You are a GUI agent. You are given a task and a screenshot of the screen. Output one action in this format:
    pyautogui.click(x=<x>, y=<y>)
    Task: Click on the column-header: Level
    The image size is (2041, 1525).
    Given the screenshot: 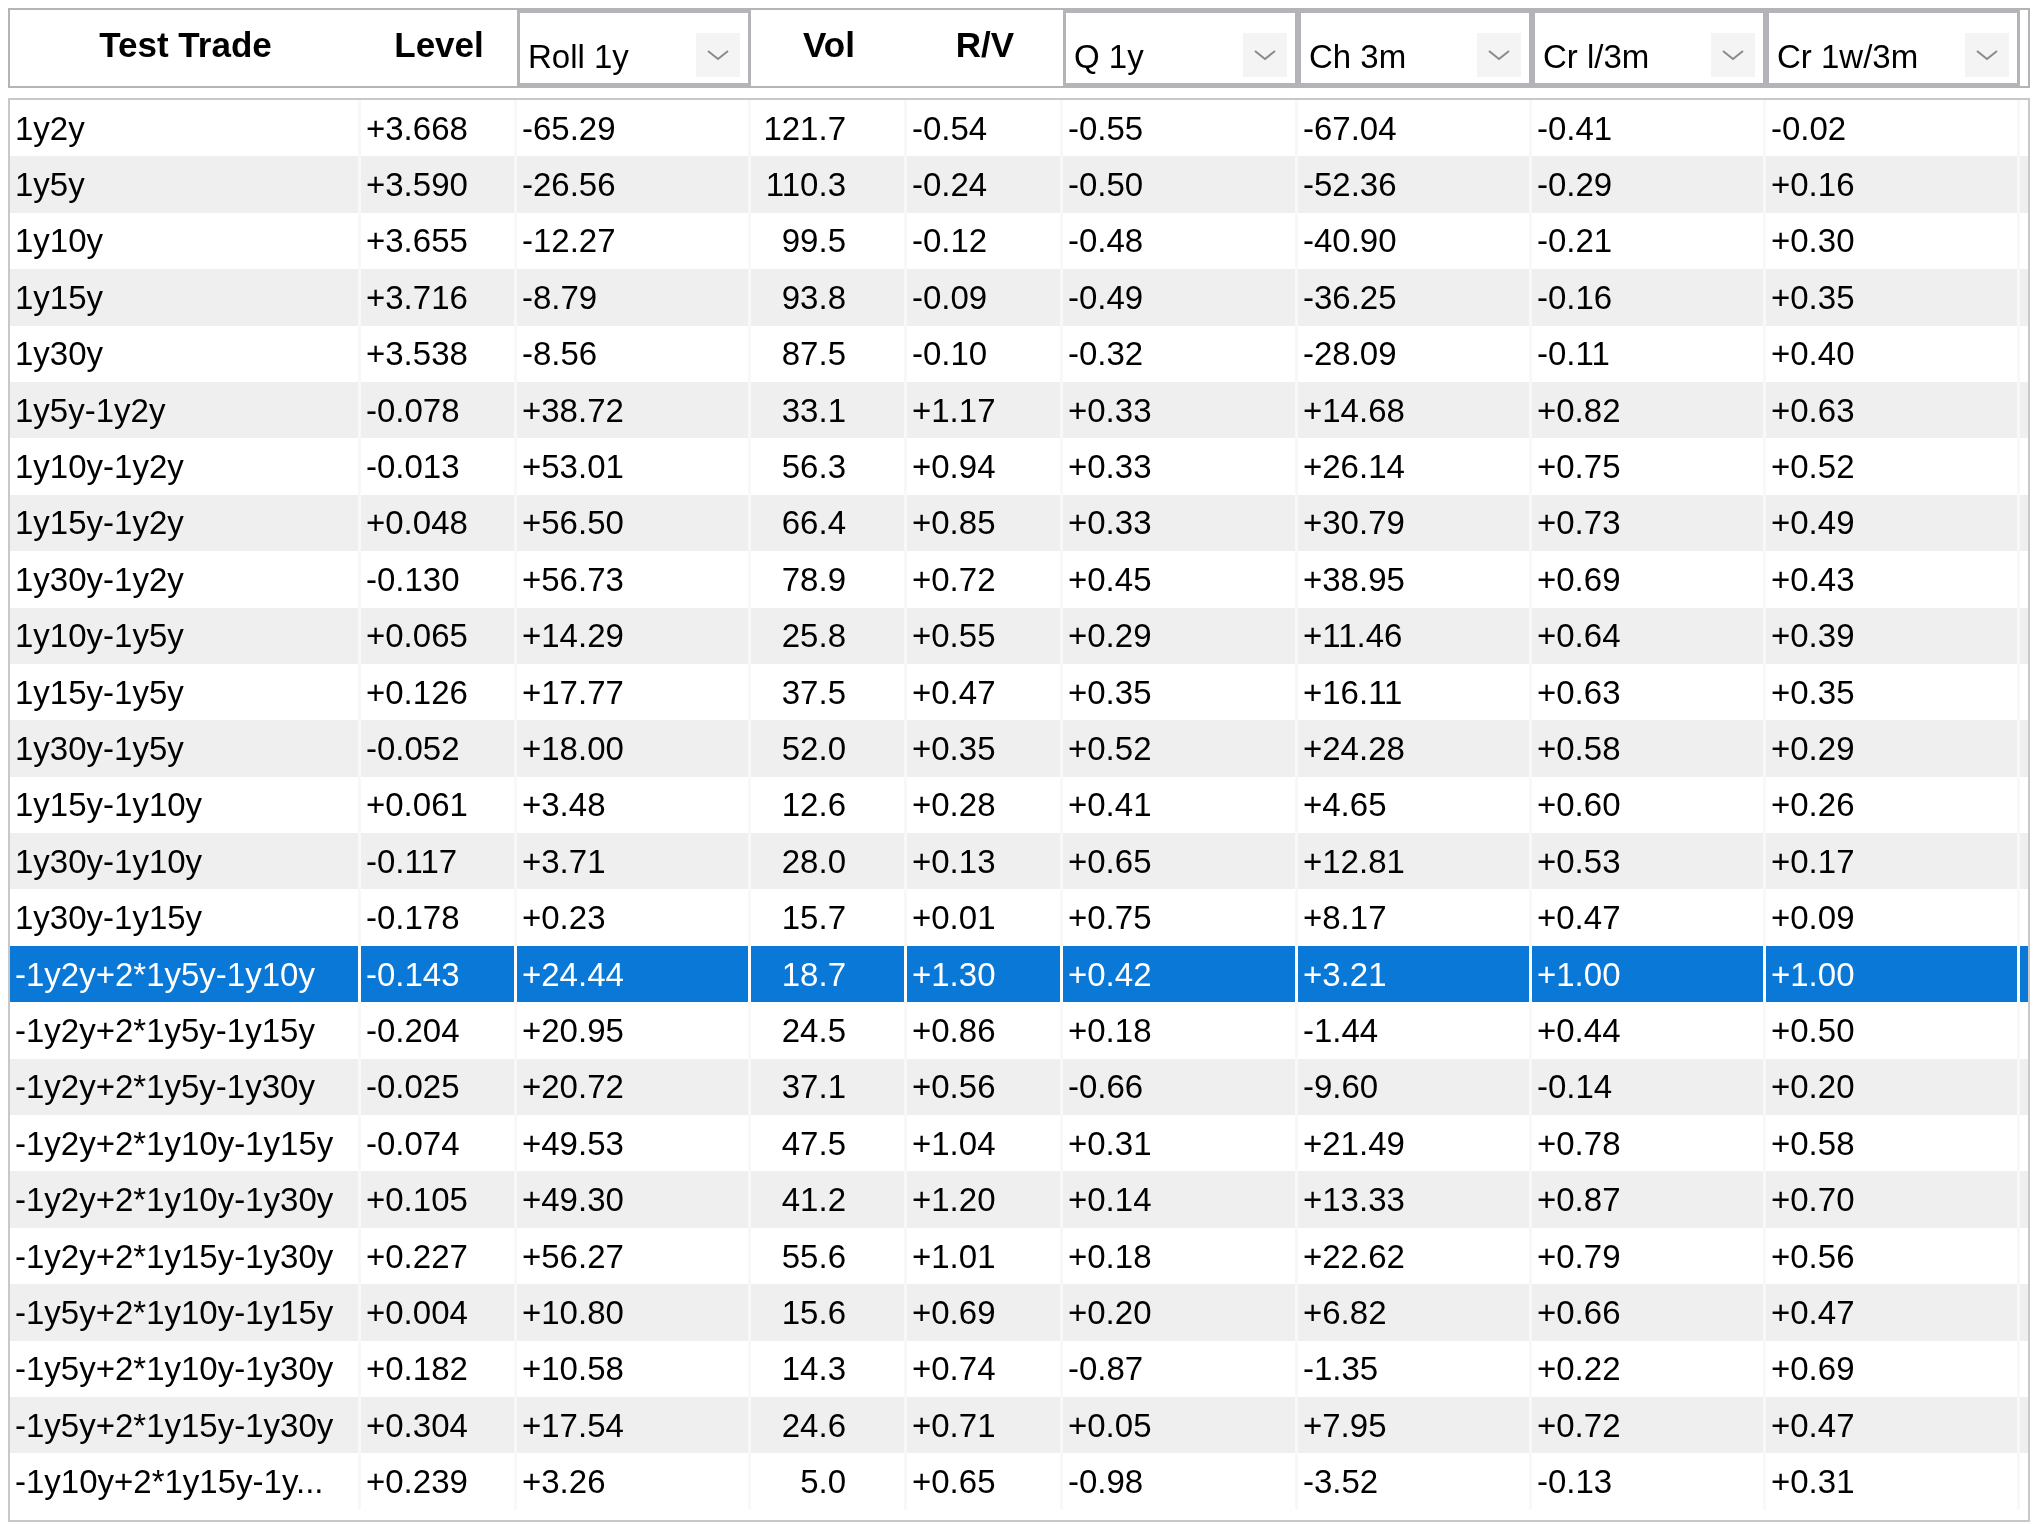 What is the action you would take?
    pyautogui.click(x=439, y=44)
    